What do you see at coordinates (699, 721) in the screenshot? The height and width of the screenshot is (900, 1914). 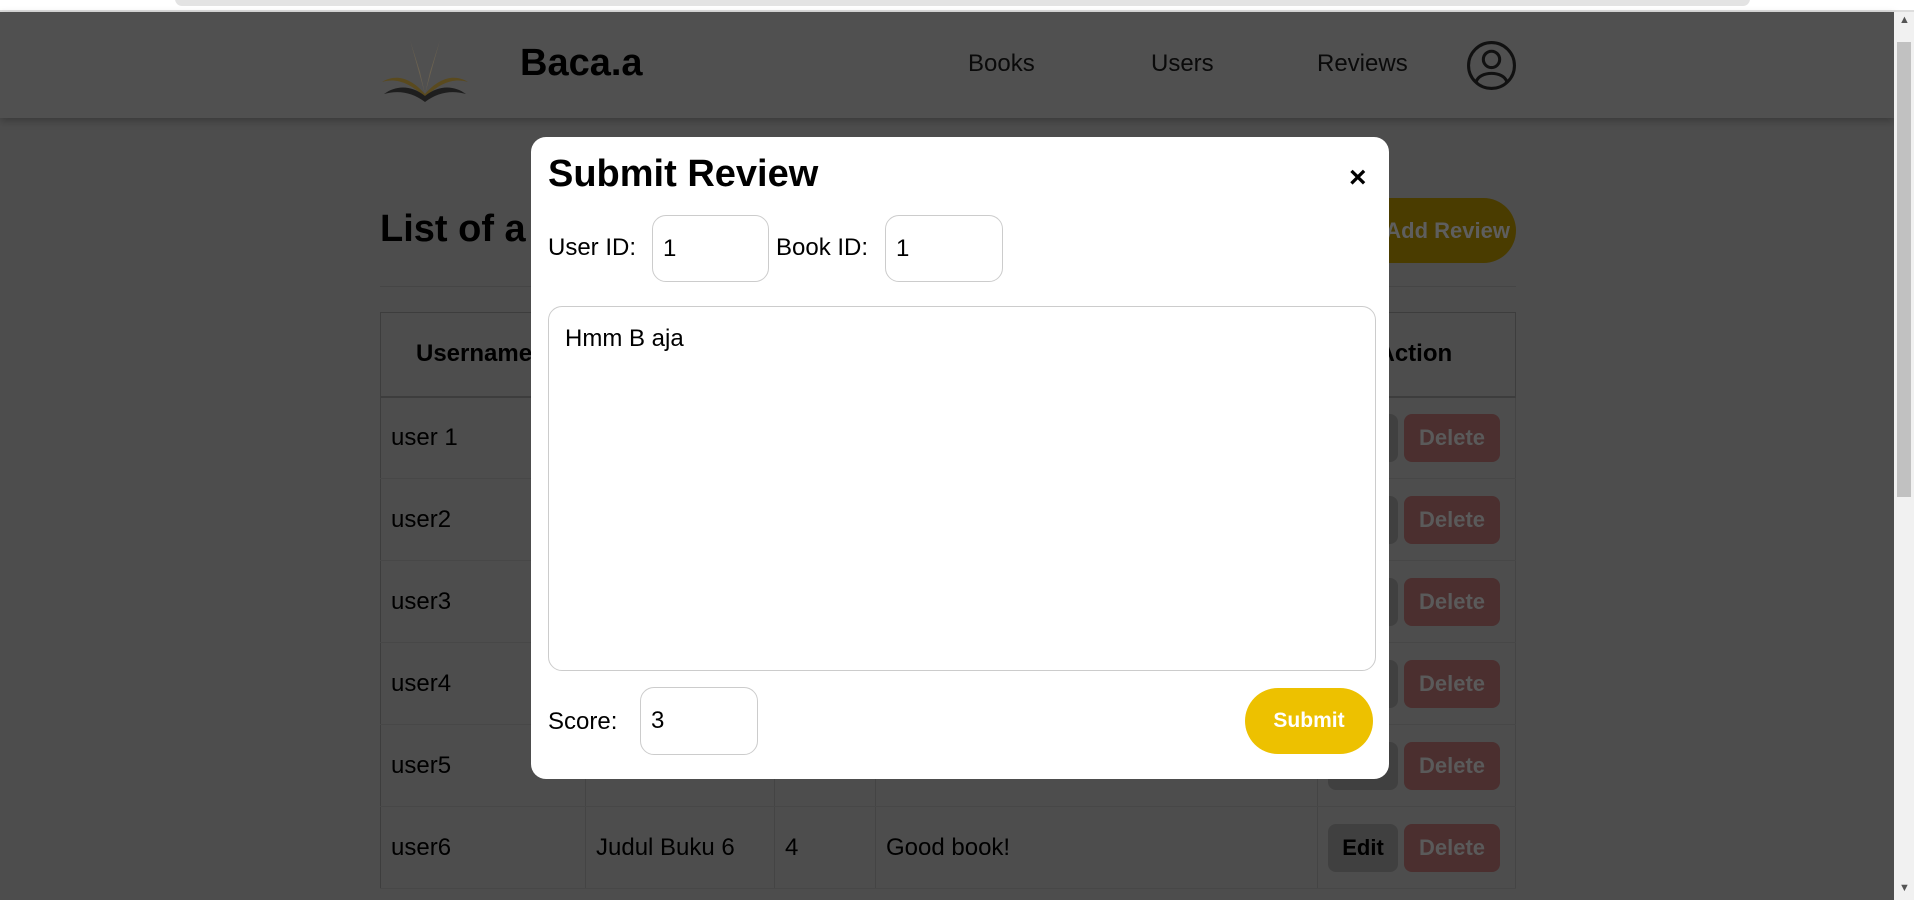 I see `score-input: 3` at bounding box center [699, 721].